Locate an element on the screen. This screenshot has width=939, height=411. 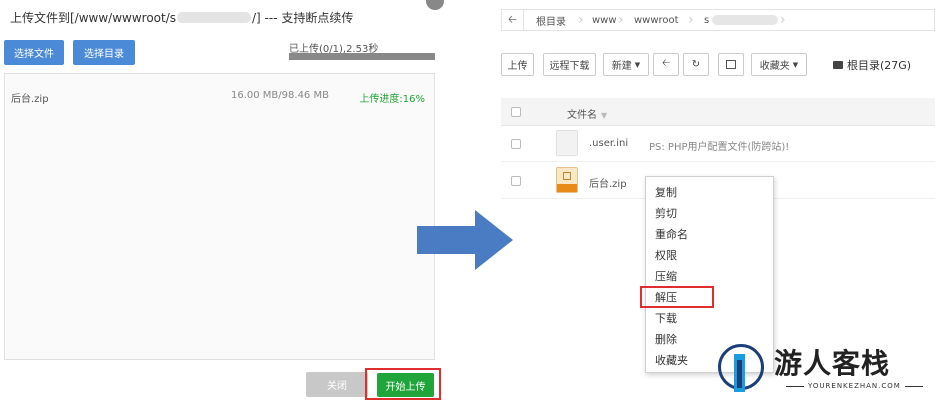
back-button: 🡠 is located at coordinates (666, 64).